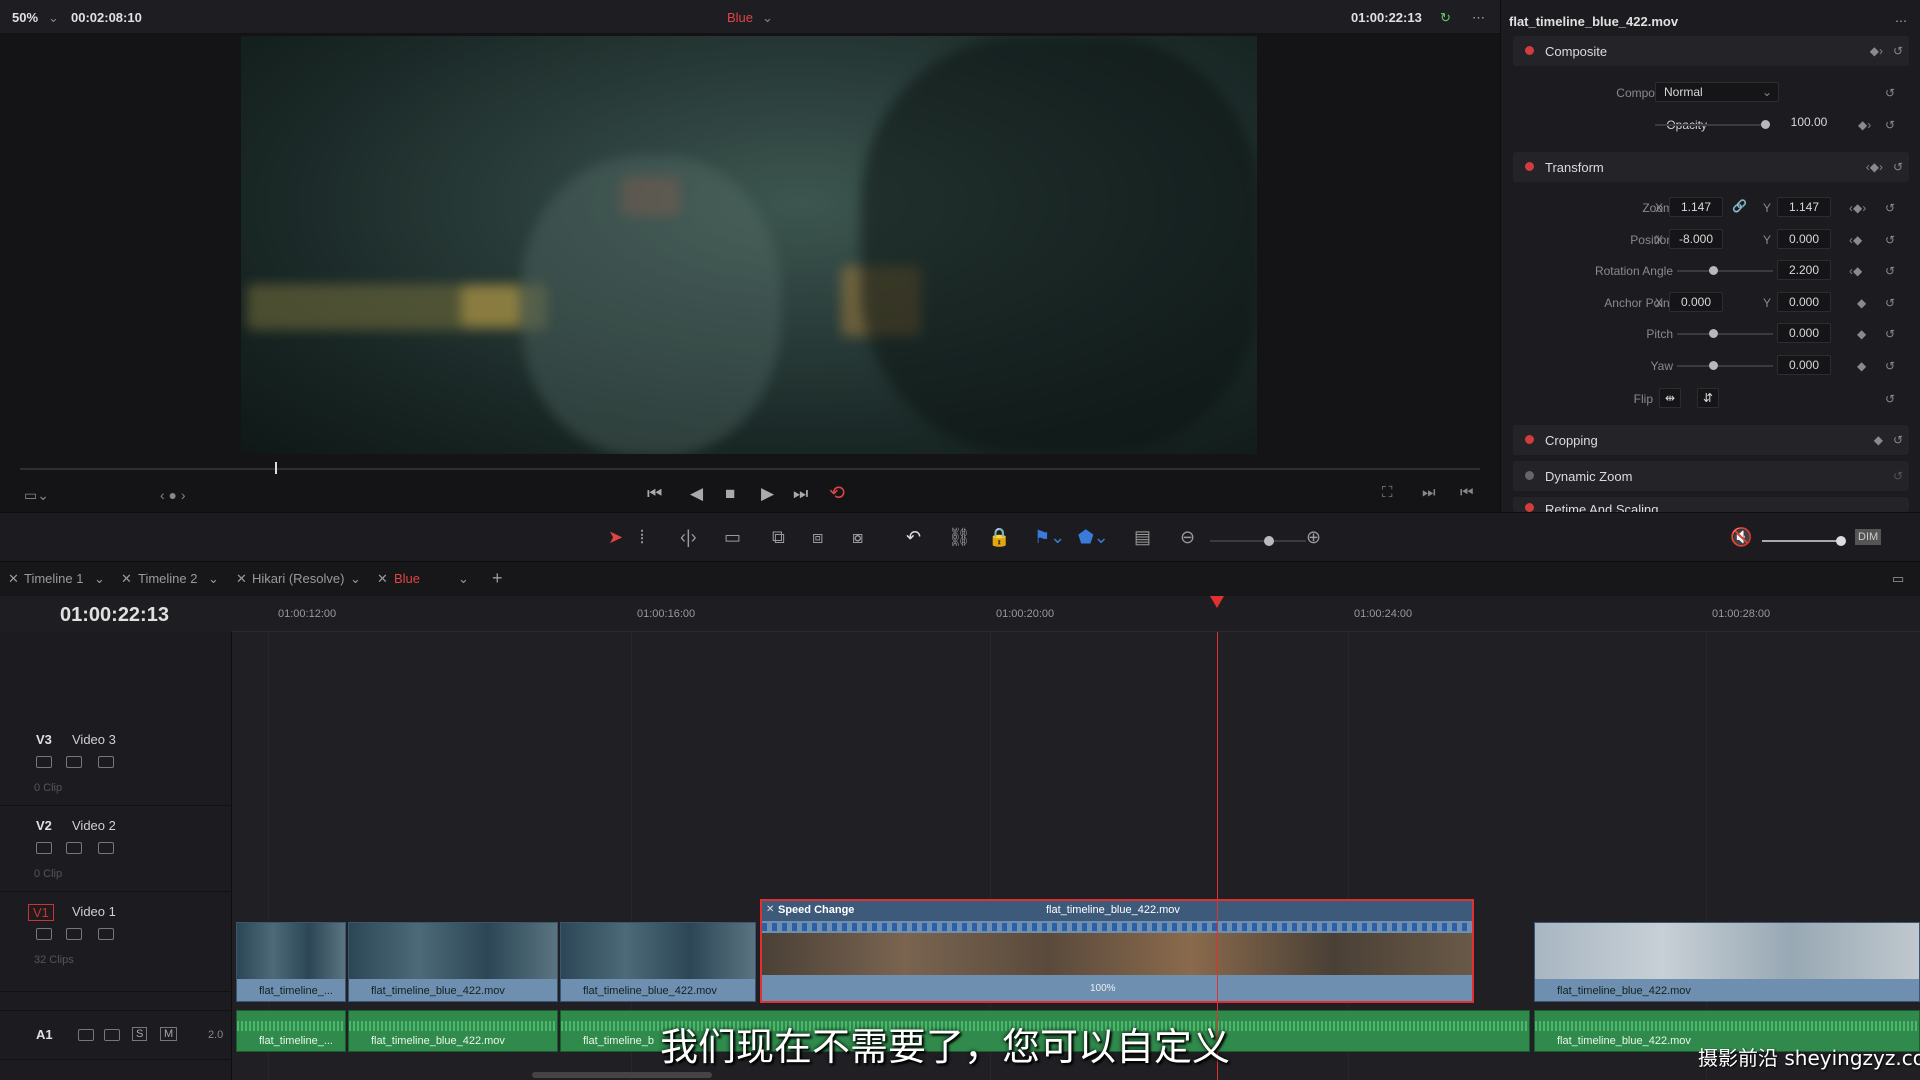 This screenshot has width=1920, height=1080. What do you see at coordinates (1429, 492) in the screenshot?
I see `next-clip-icon: ⏭` at bounding box center [1429, 492].